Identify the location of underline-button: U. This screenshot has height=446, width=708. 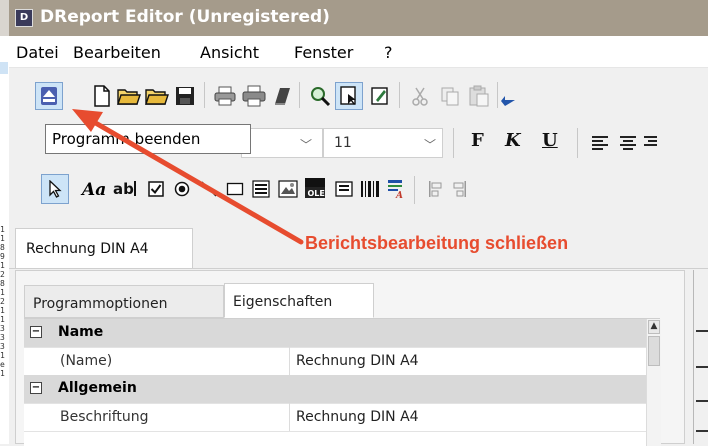
(550, 140).